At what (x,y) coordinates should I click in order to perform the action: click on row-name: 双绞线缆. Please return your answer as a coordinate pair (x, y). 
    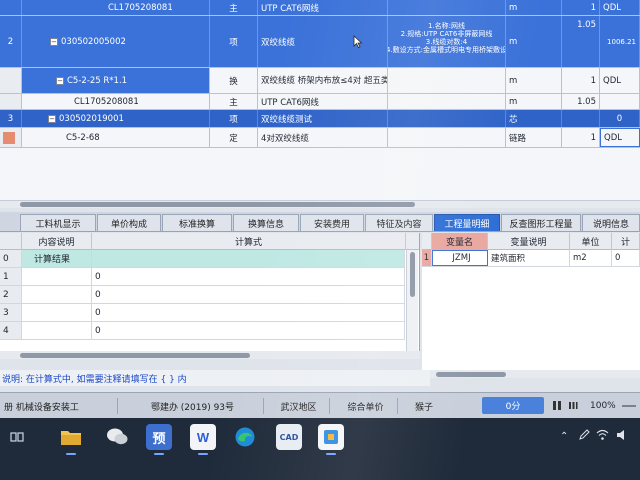
    Looking at the image, I should click on (323, 41).